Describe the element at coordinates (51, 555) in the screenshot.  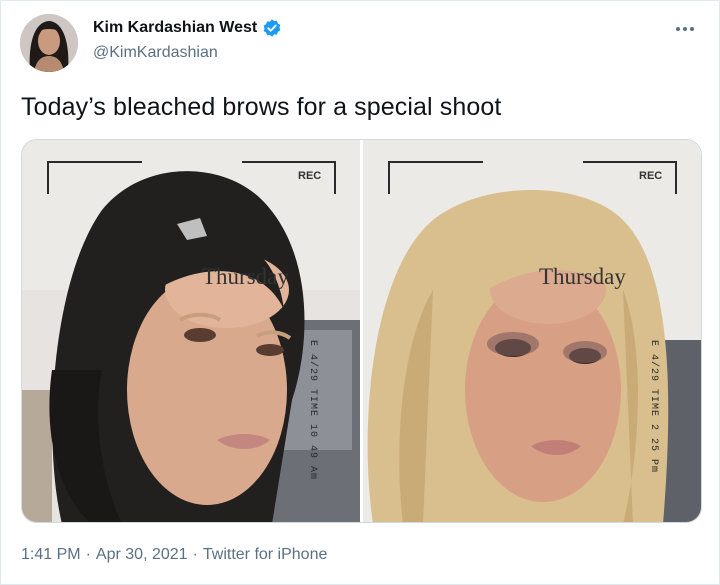
I see `tweet-time: 1:41 PM` at that location.